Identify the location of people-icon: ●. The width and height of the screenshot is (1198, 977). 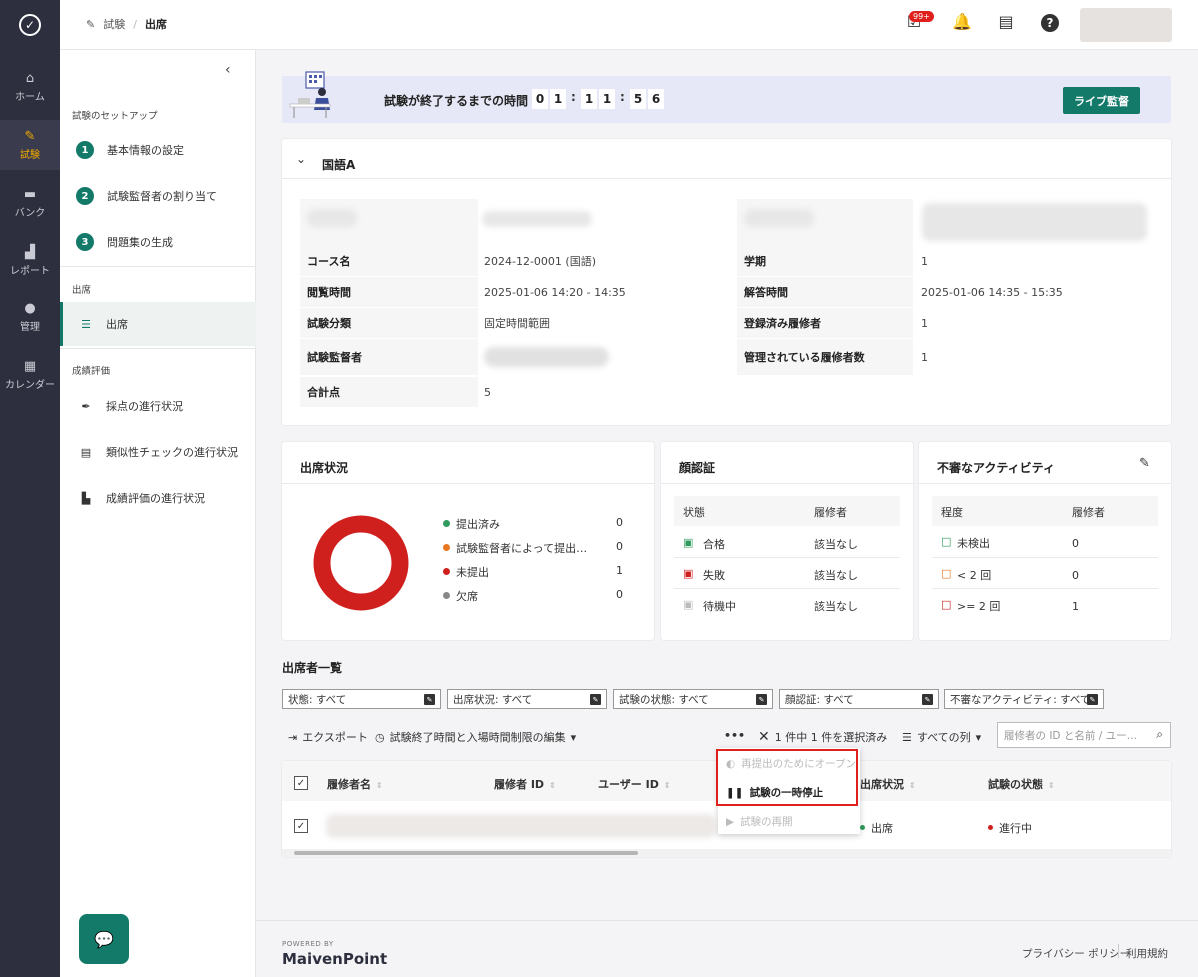
(30, 308).